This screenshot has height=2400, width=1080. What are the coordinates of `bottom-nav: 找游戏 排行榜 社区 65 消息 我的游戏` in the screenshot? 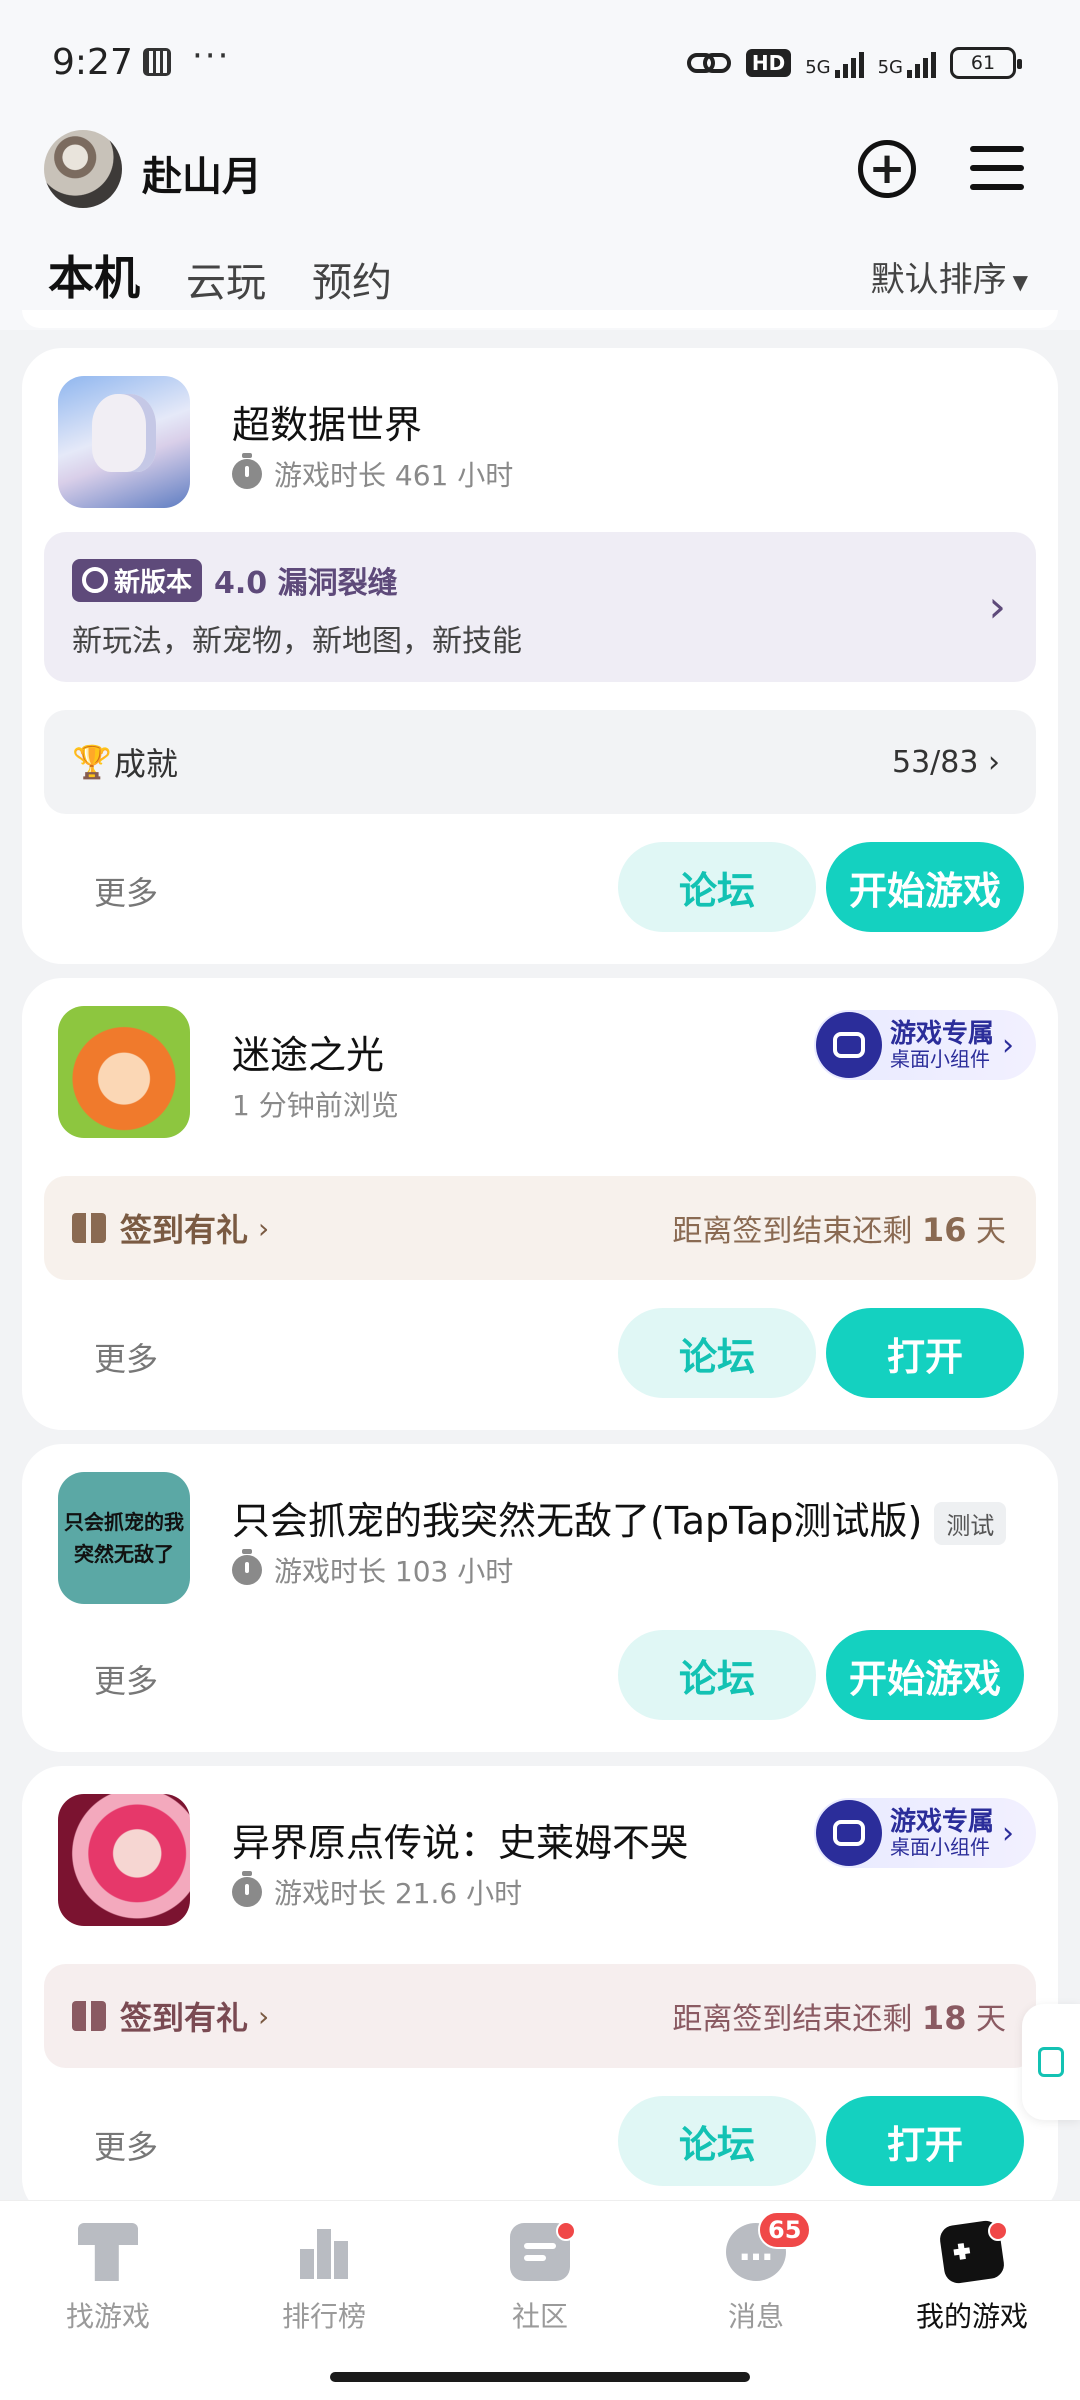 It's located at (540, 2300).